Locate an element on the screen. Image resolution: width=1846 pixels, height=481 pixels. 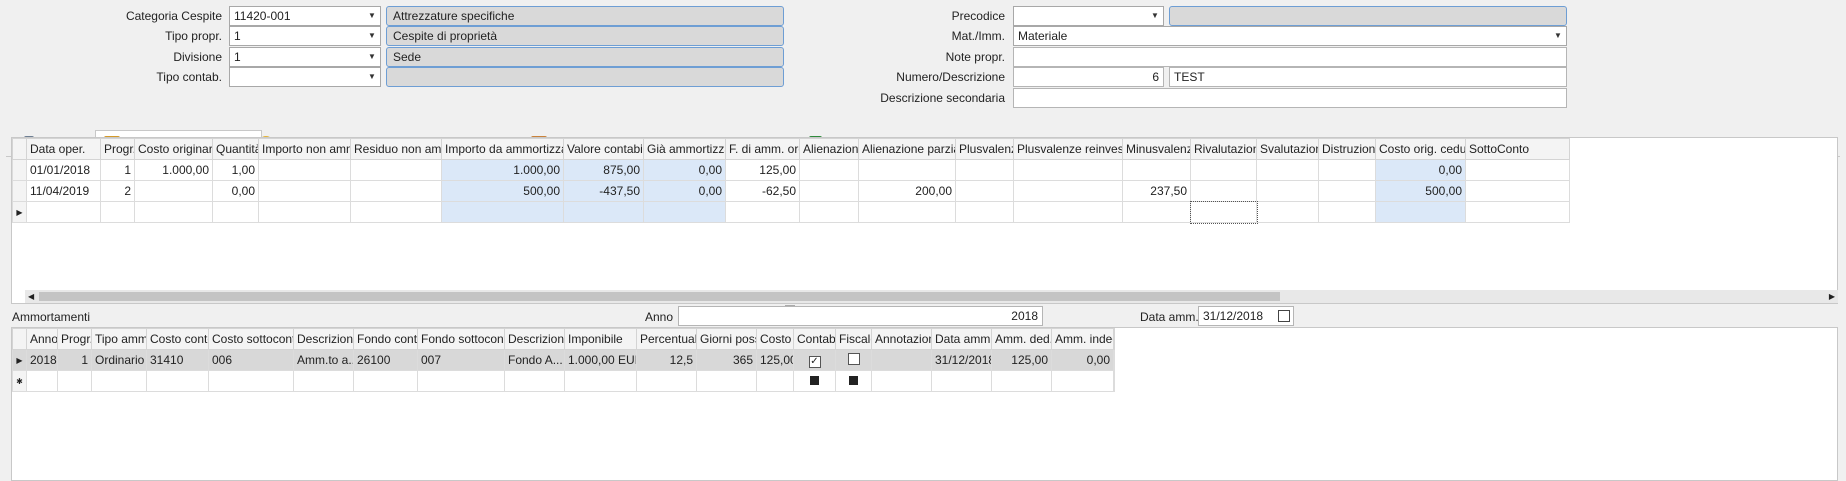
scroll-thumb is located at coordinates (659, 296).